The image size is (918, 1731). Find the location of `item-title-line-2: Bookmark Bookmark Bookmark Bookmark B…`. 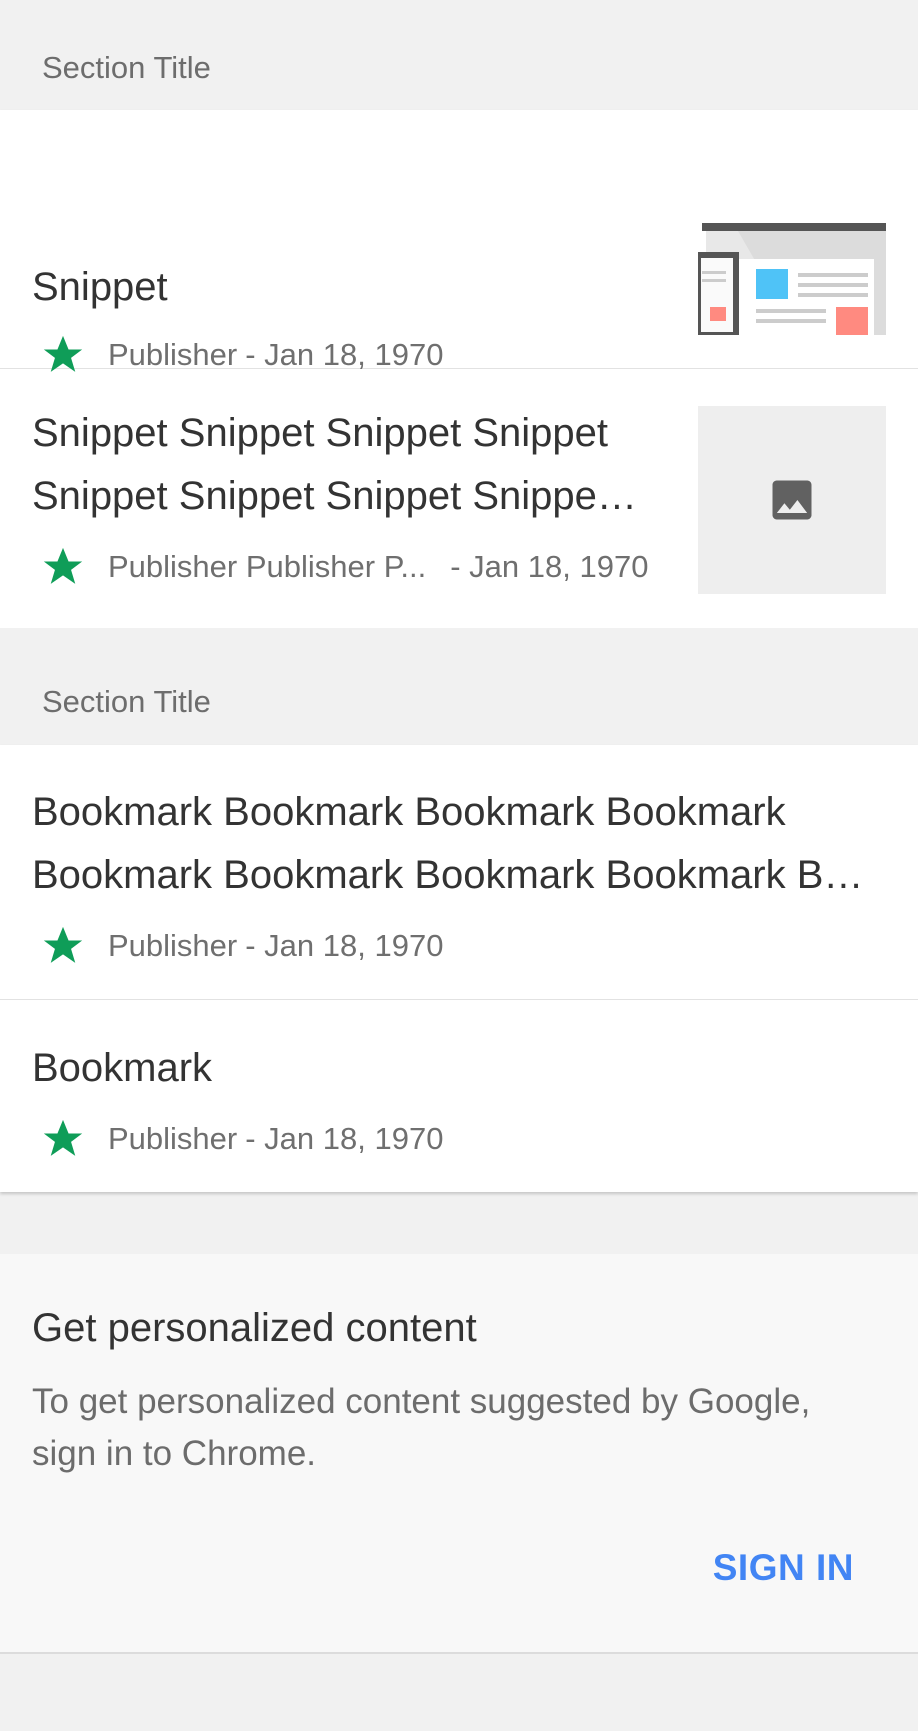

item-title-line-2: Bookmark Bookmark Bookmark Bookmark B… is located at coordinates (448, 875).